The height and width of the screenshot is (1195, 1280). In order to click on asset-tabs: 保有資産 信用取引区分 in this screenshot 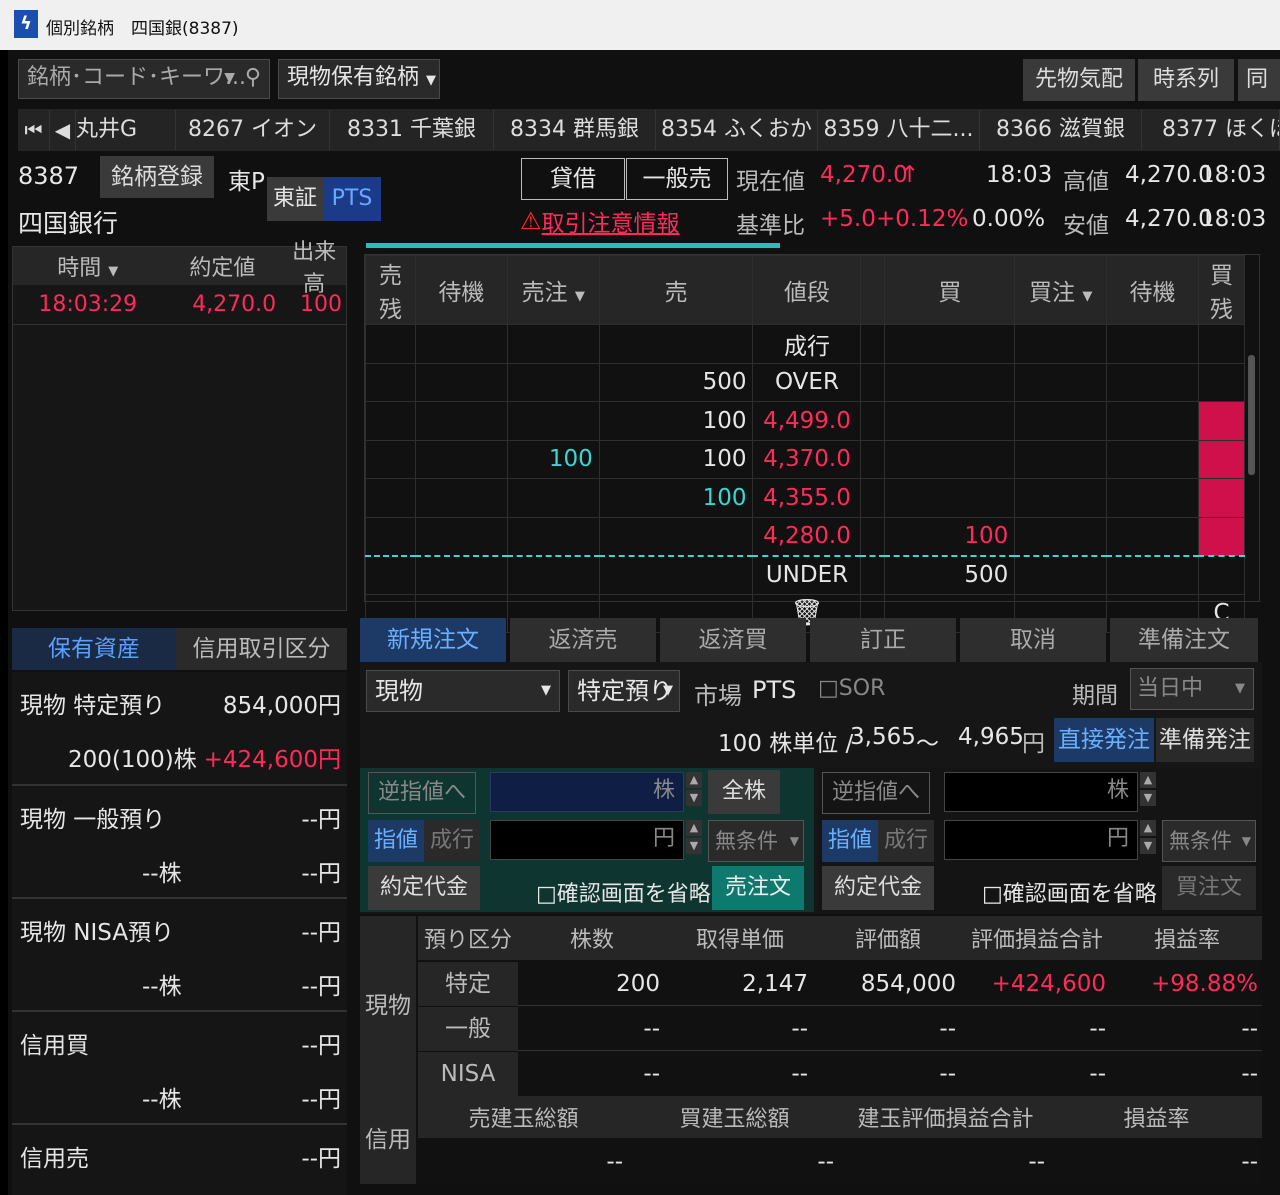, I will do `click(179, 649)`.